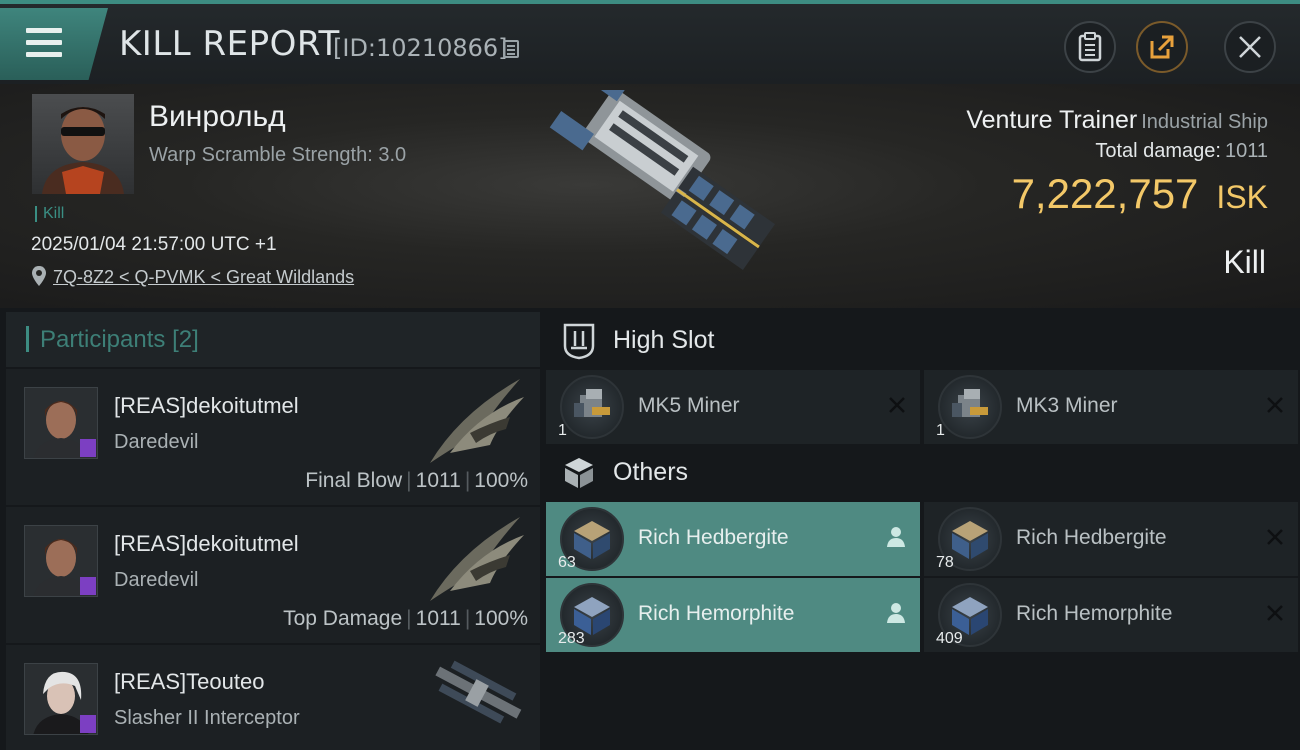 The image size is (1300, 750). What do you see at coordinates (1204, 122) in the screenshot?
I see `victim-ship-class: Industrial Ship` at bounding box center [1204, 122].